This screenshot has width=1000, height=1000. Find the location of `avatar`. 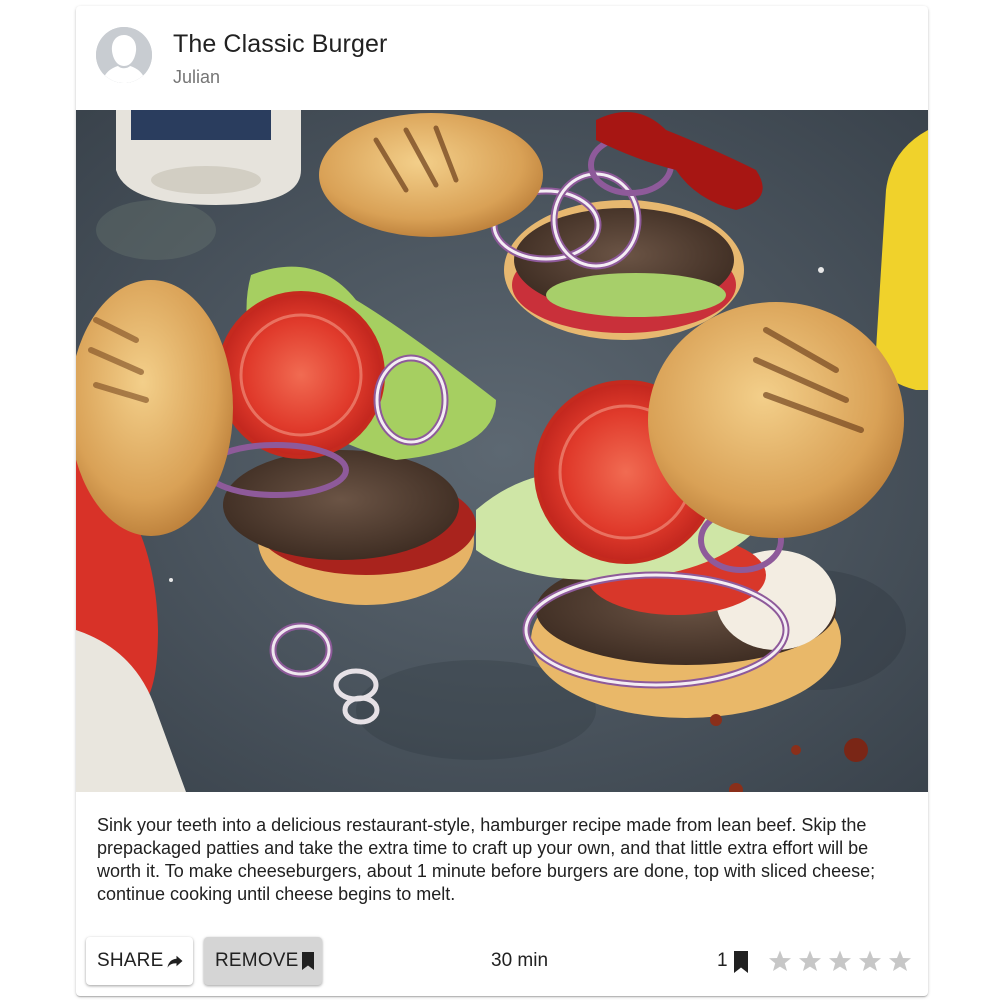

avatar is located at coordinates (124, 55).